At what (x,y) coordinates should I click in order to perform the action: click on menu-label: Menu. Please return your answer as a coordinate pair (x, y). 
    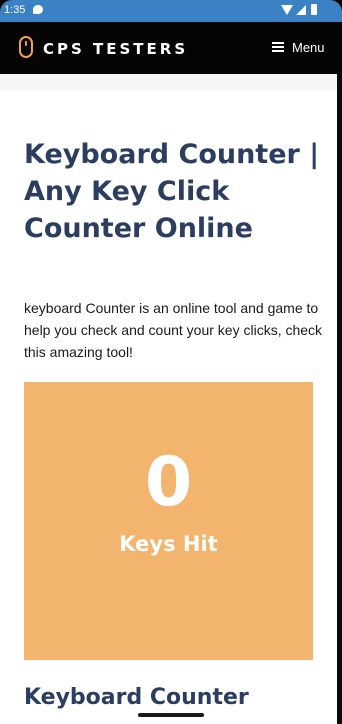
    Looking at the image, I should click on (308, 47).